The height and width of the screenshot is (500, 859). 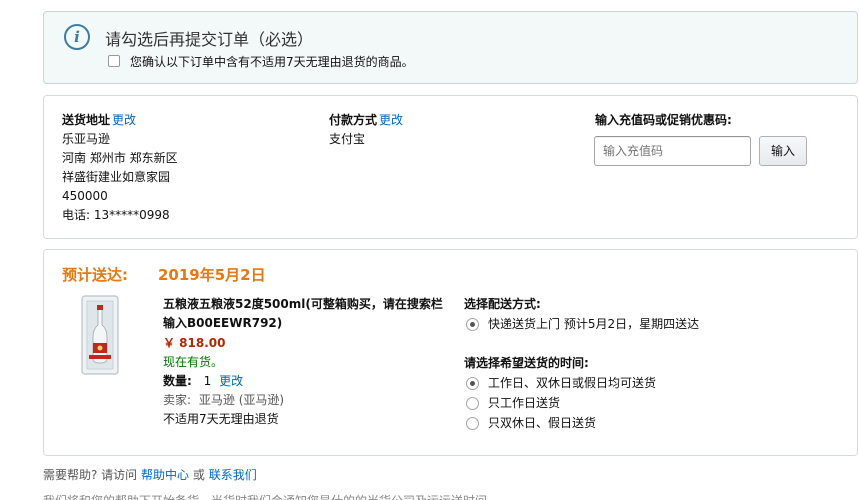 I want to click on address-line: 祥盛街建业如意家园, so click(x=116, y=177).